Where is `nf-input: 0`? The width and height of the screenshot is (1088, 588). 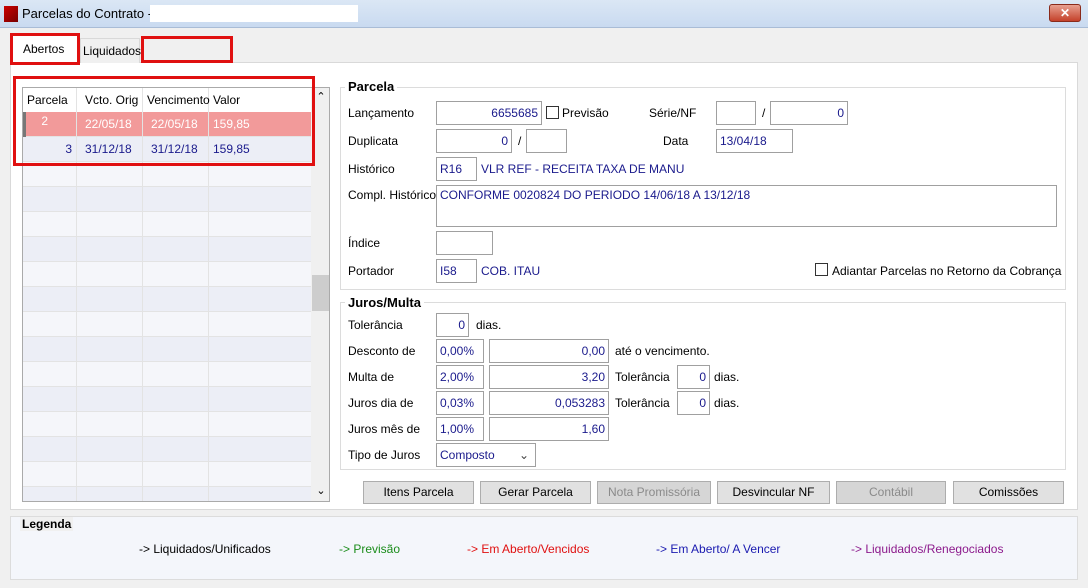
nf-input: 0 is located at coordinates (809, 113).